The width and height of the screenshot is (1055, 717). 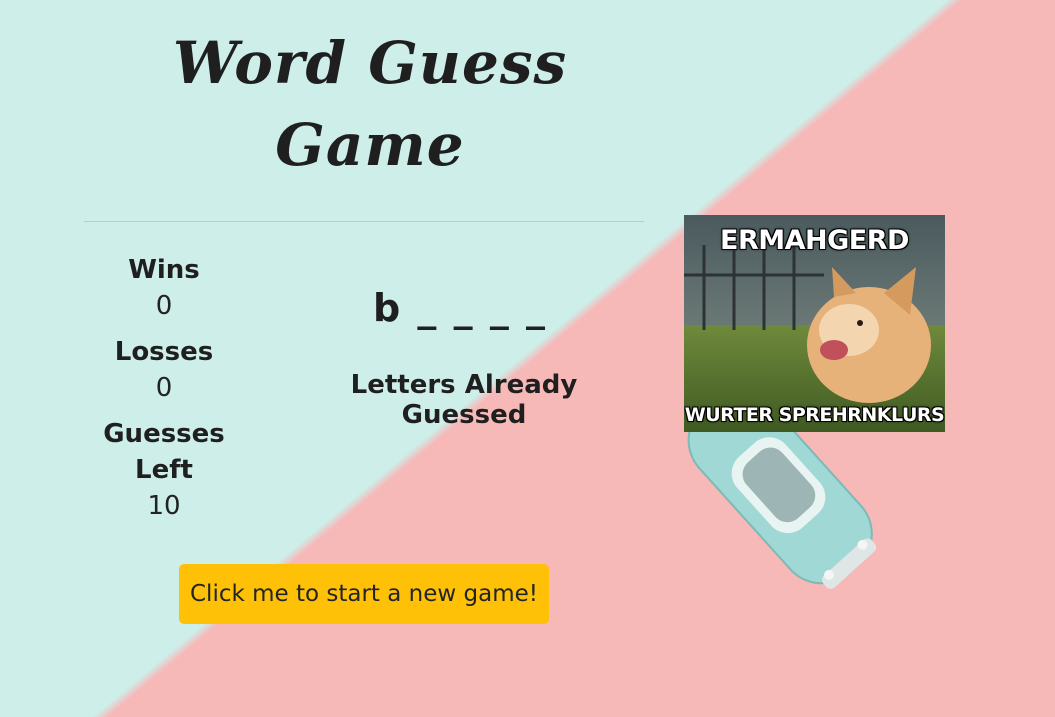 I want to click on divider, so click(x=364, y=221).